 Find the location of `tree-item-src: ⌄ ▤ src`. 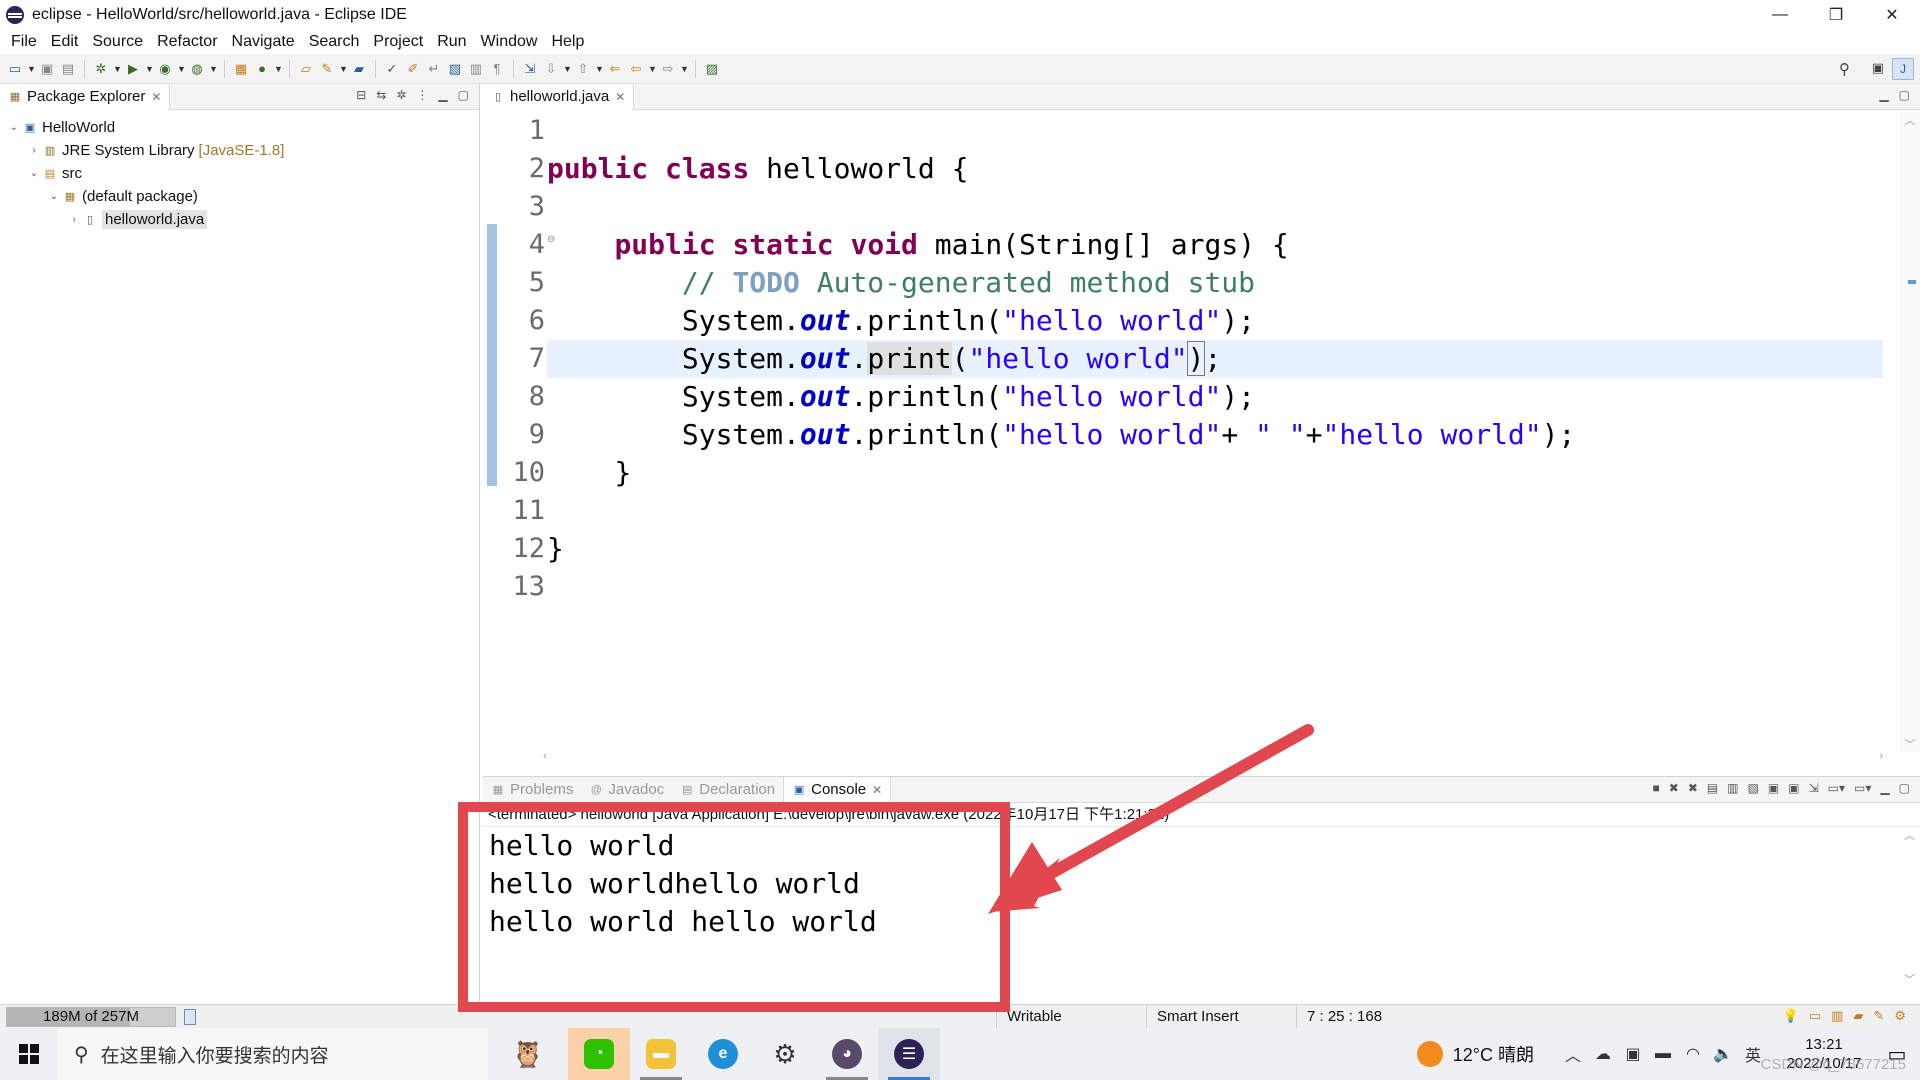

tree-item-src: ⌄ ▤ src is located at coordinates (239, 173).